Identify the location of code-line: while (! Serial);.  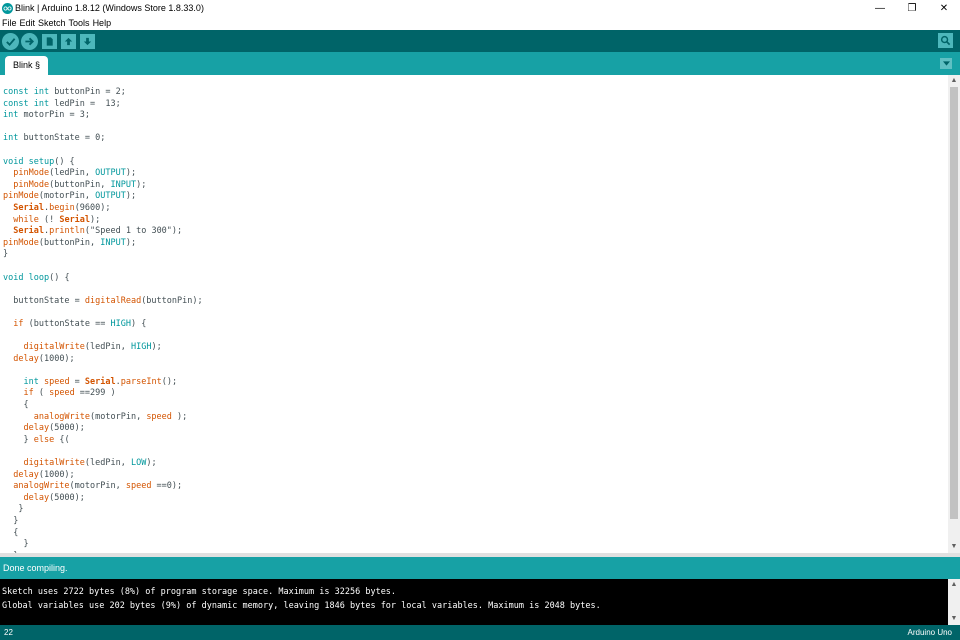
(103, 221).